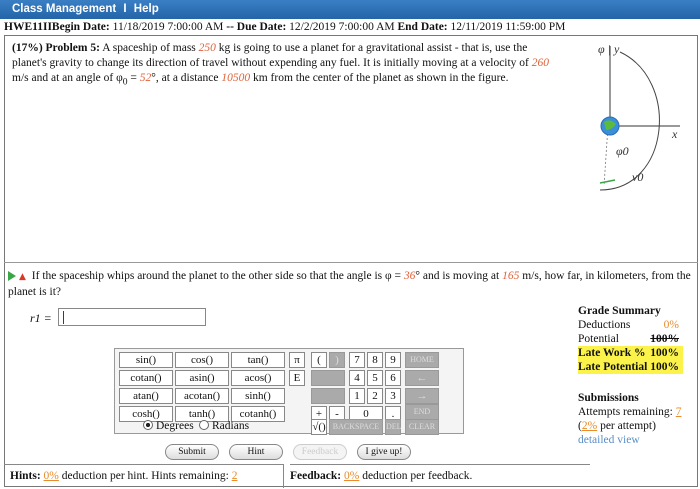 The image size is (700, 489). What do you see at coordinates (258, 396) in the screenshot?
I see `sinh-key: sinh()` at bounding box center [258, 396].